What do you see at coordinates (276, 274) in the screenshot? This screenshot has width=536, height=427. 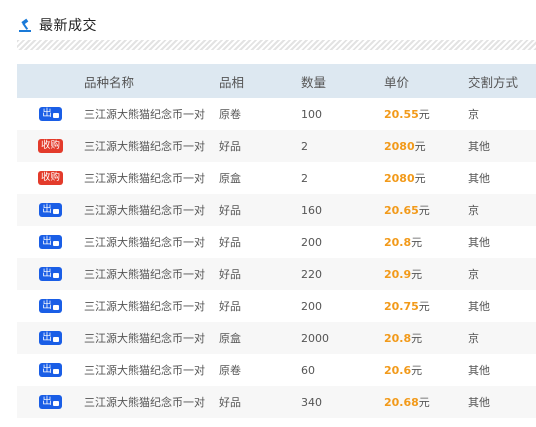 I see `table-row: 出三江源大熊猫纪念币一对 好品 220 20.9元京` at bounding box center [276, 274].